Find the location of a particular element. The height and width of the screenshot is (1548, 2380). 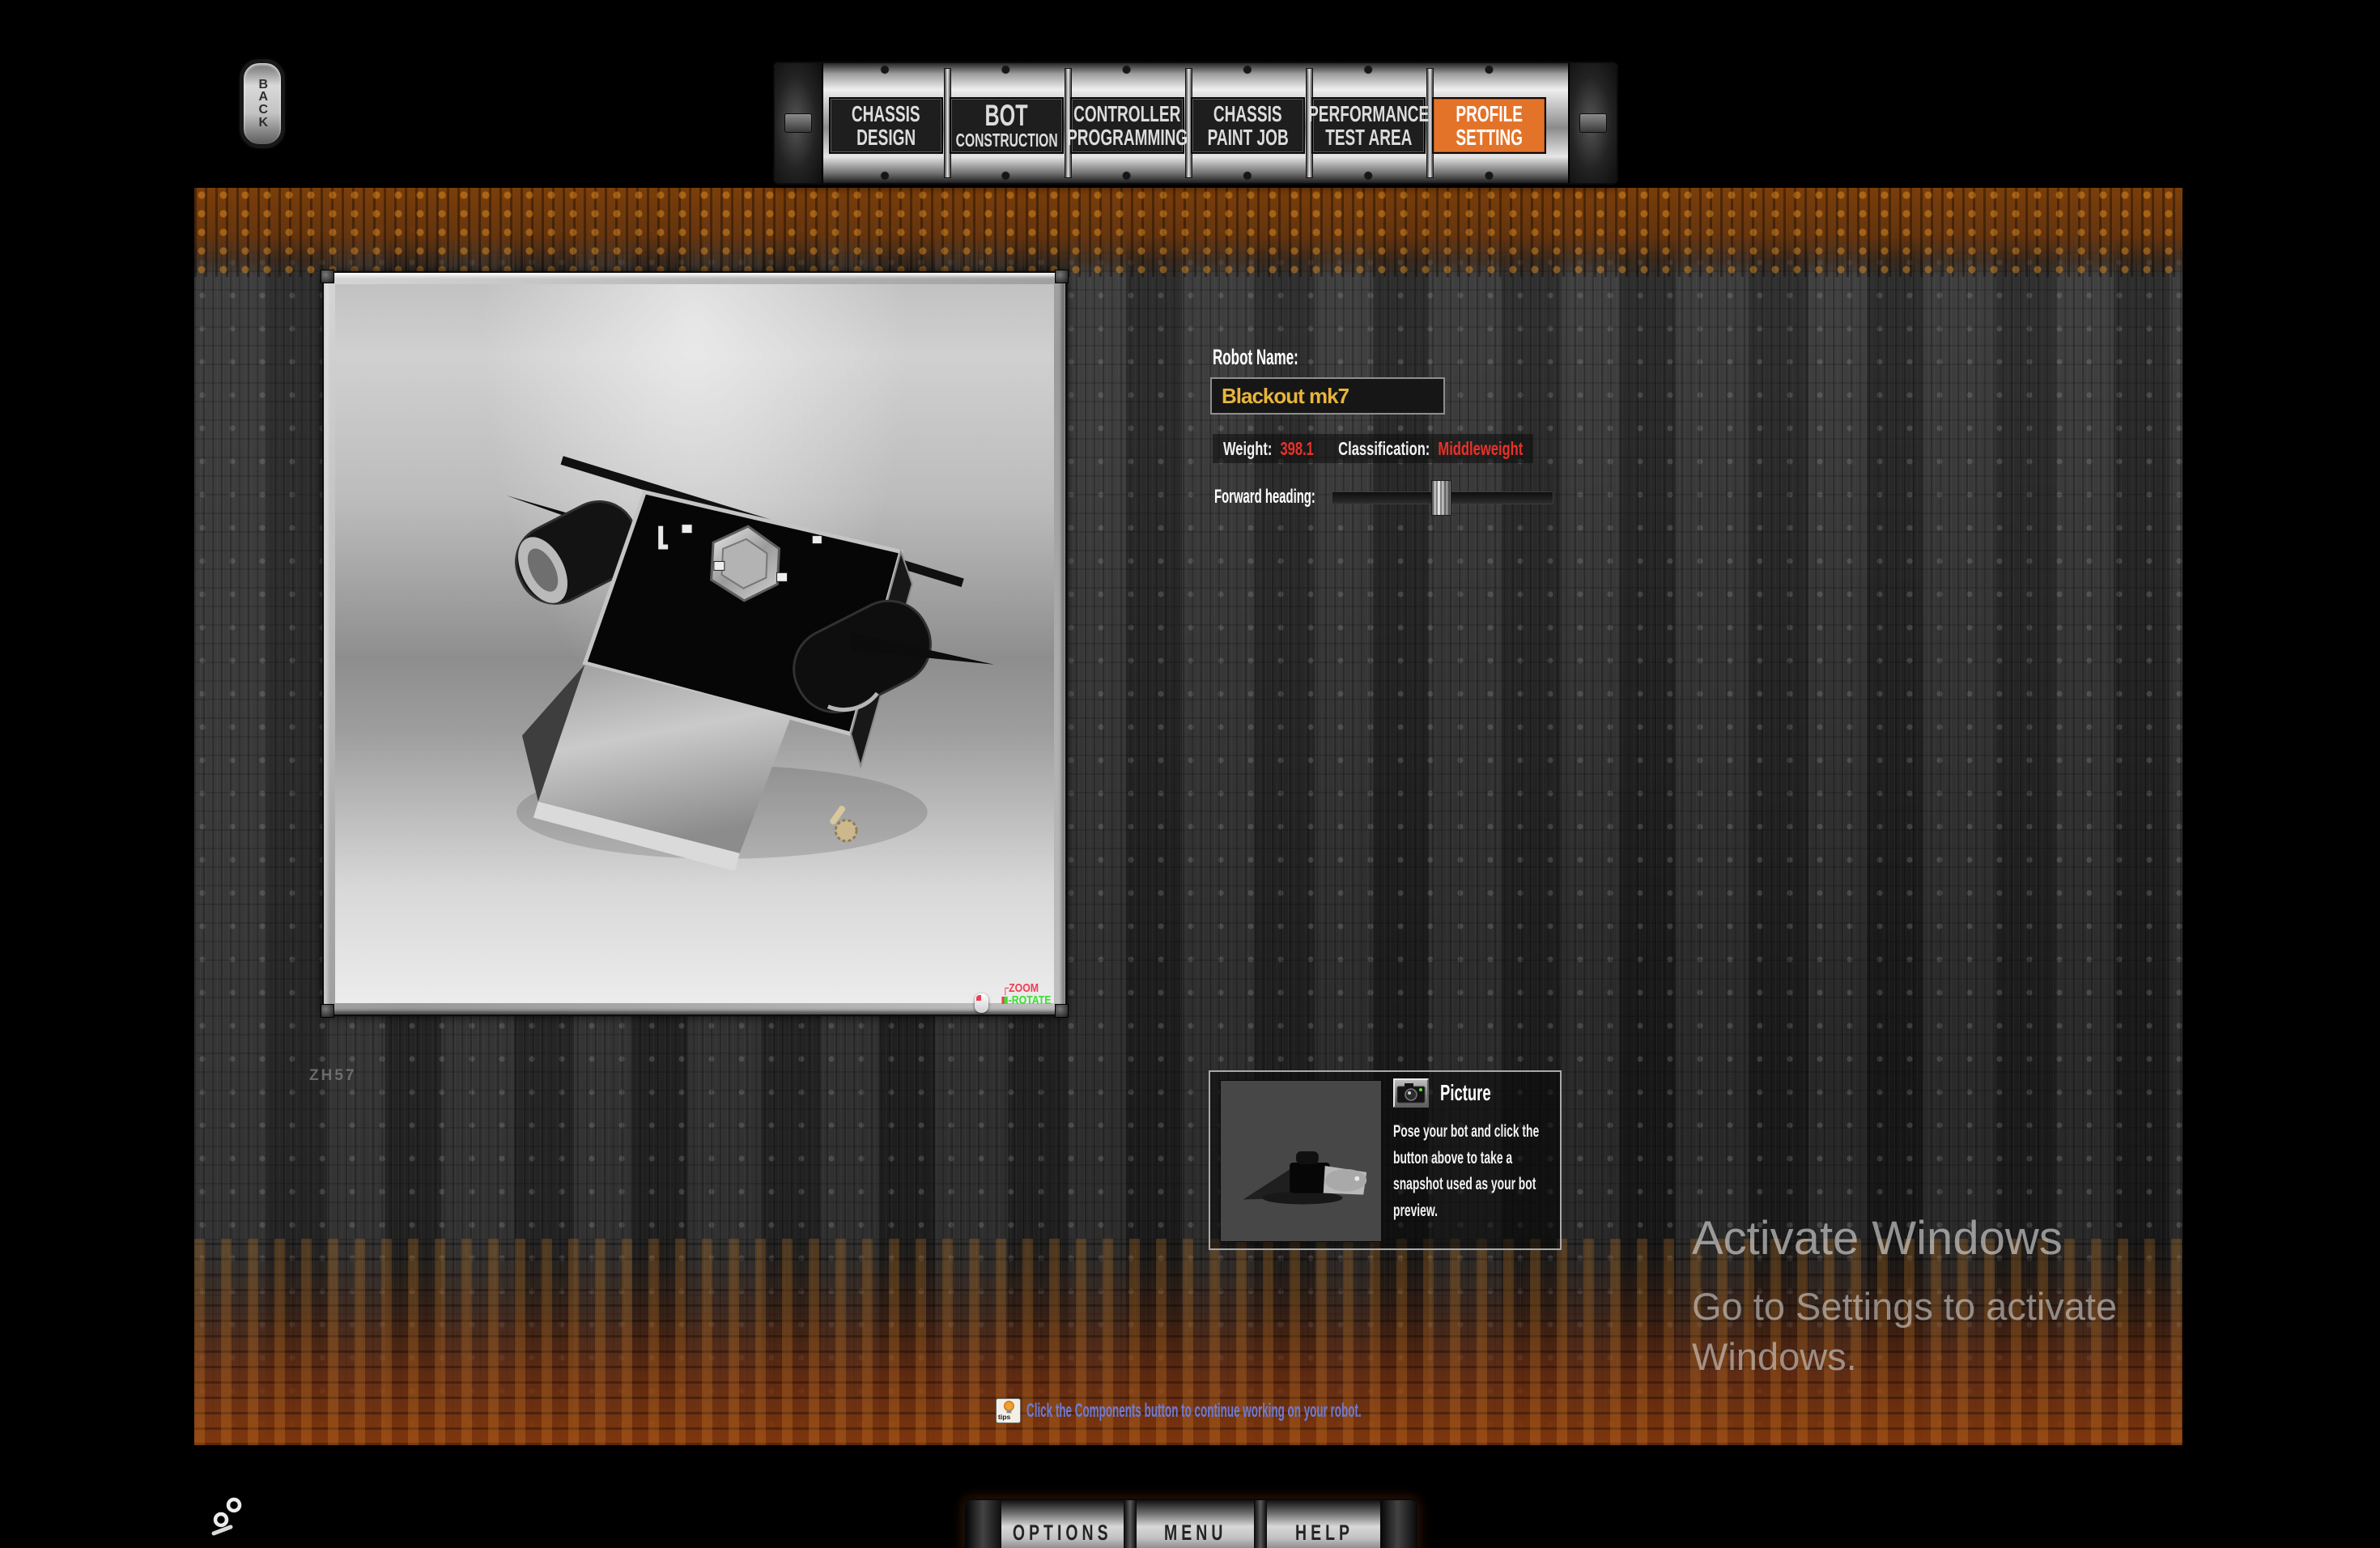

bot-thumbnail-render is located at coordinates (1305, 1178).